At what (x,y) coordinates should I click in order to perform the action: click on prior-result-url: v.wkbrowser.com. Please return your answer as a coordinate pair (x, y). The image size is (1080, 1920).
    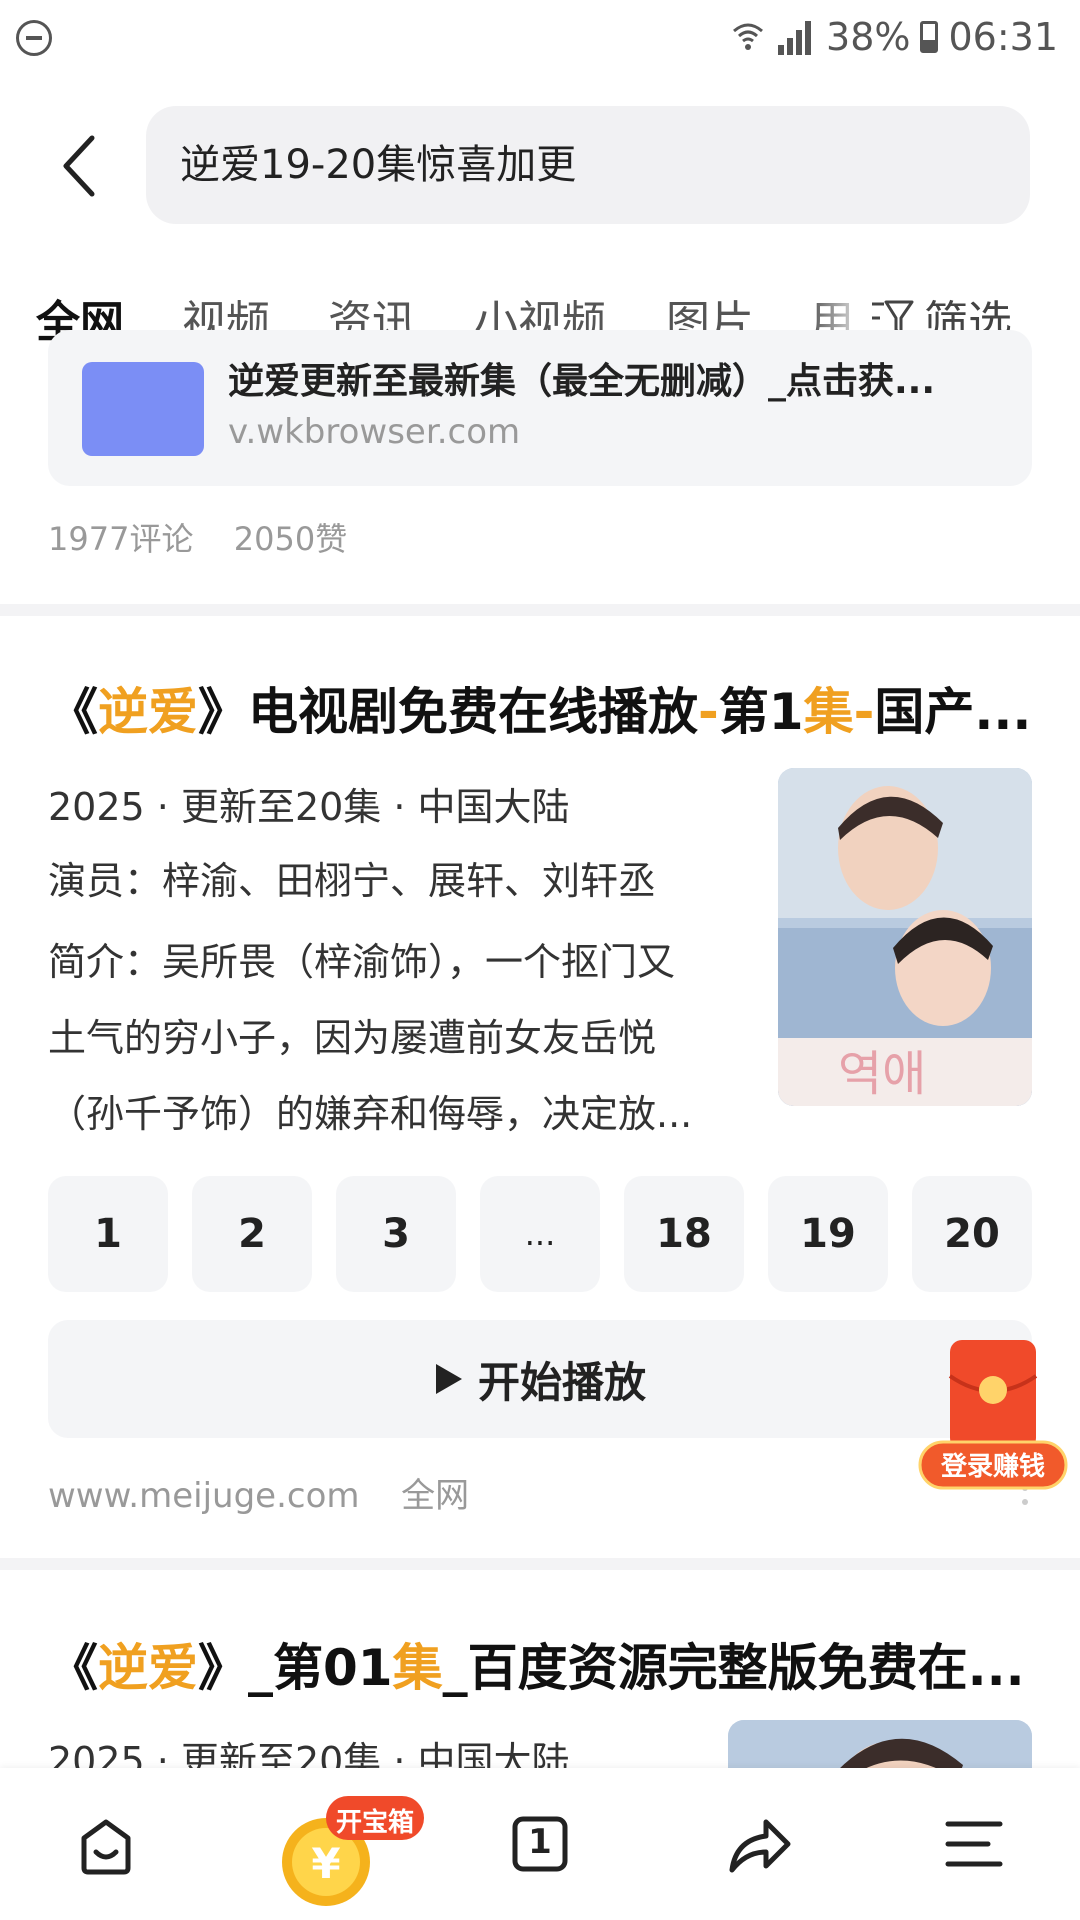
    Looking at the image, I should click on (374, 432).